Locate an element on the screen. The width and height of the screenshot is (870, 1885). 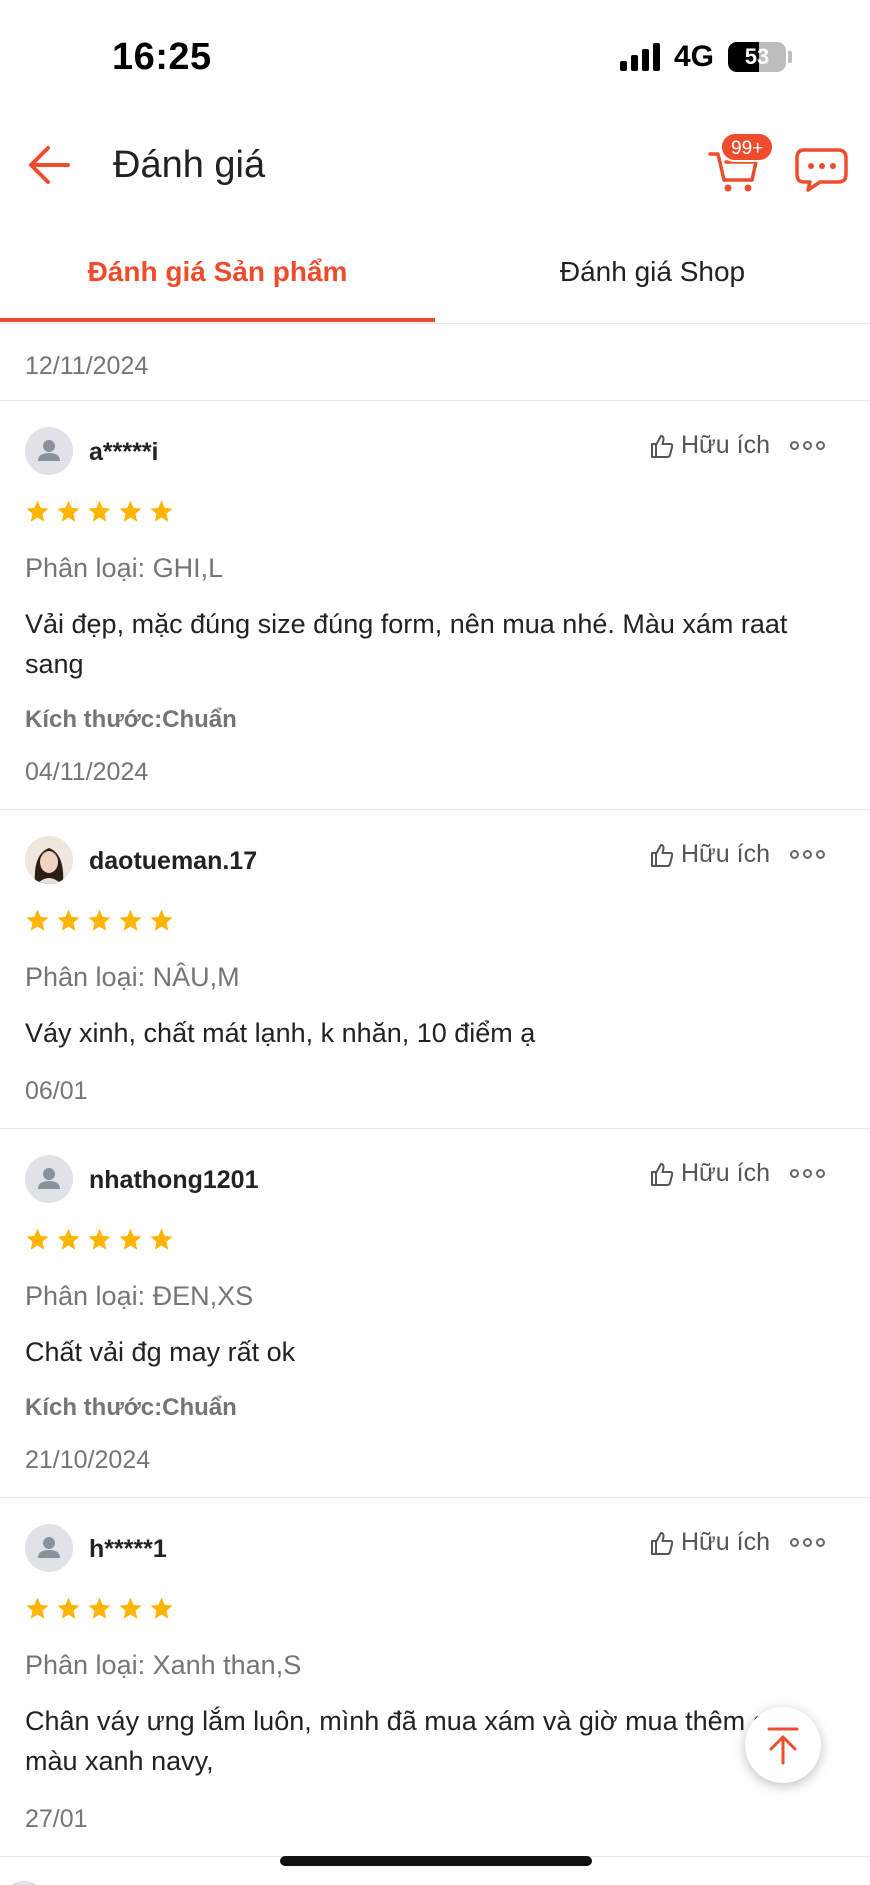
review-text: Chất vải đg may rất ok is located at coordinates (160, 1352).